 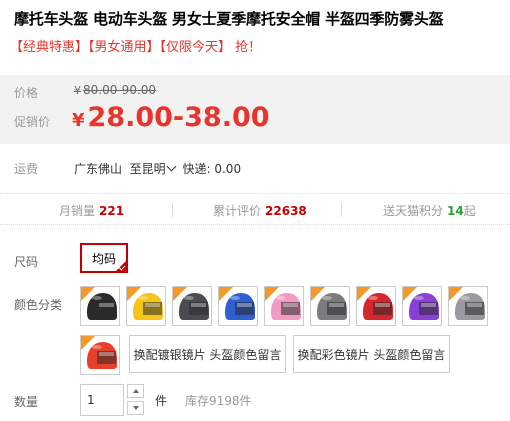 I want to click on size-option-selected: 均码, so click(x=104, y=258).